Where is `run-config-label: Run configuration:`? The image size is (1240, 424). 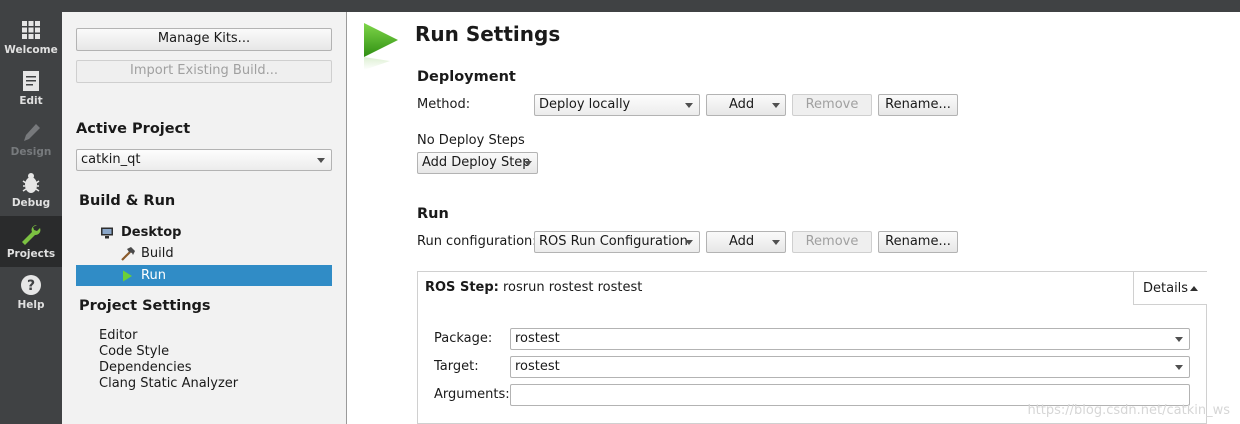
run-config-label: Run configuration: is located at coordinates (477, 241).